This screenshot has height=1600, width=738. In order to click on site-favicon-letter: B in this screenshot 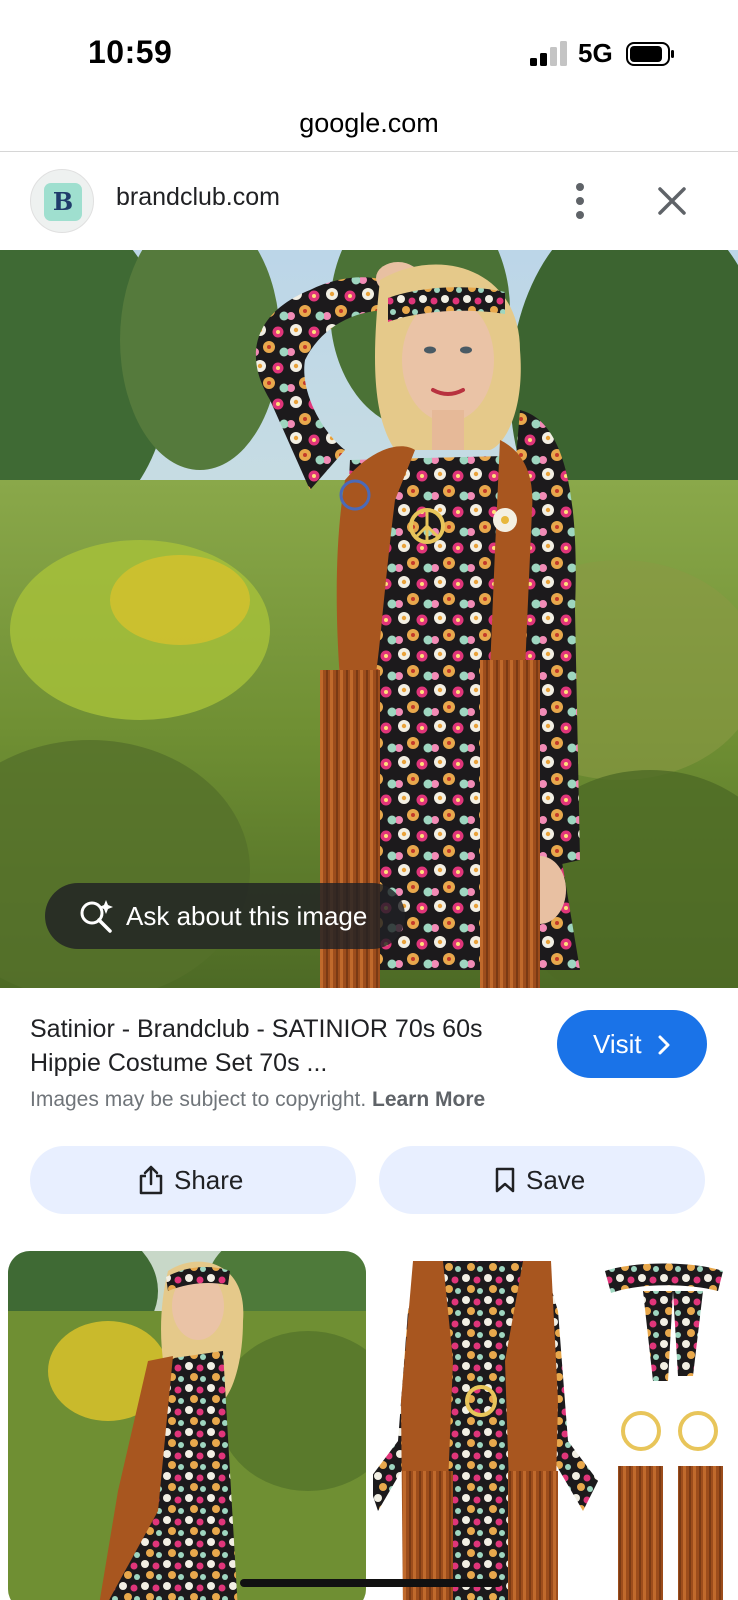, I will do `click(63, 202)`.